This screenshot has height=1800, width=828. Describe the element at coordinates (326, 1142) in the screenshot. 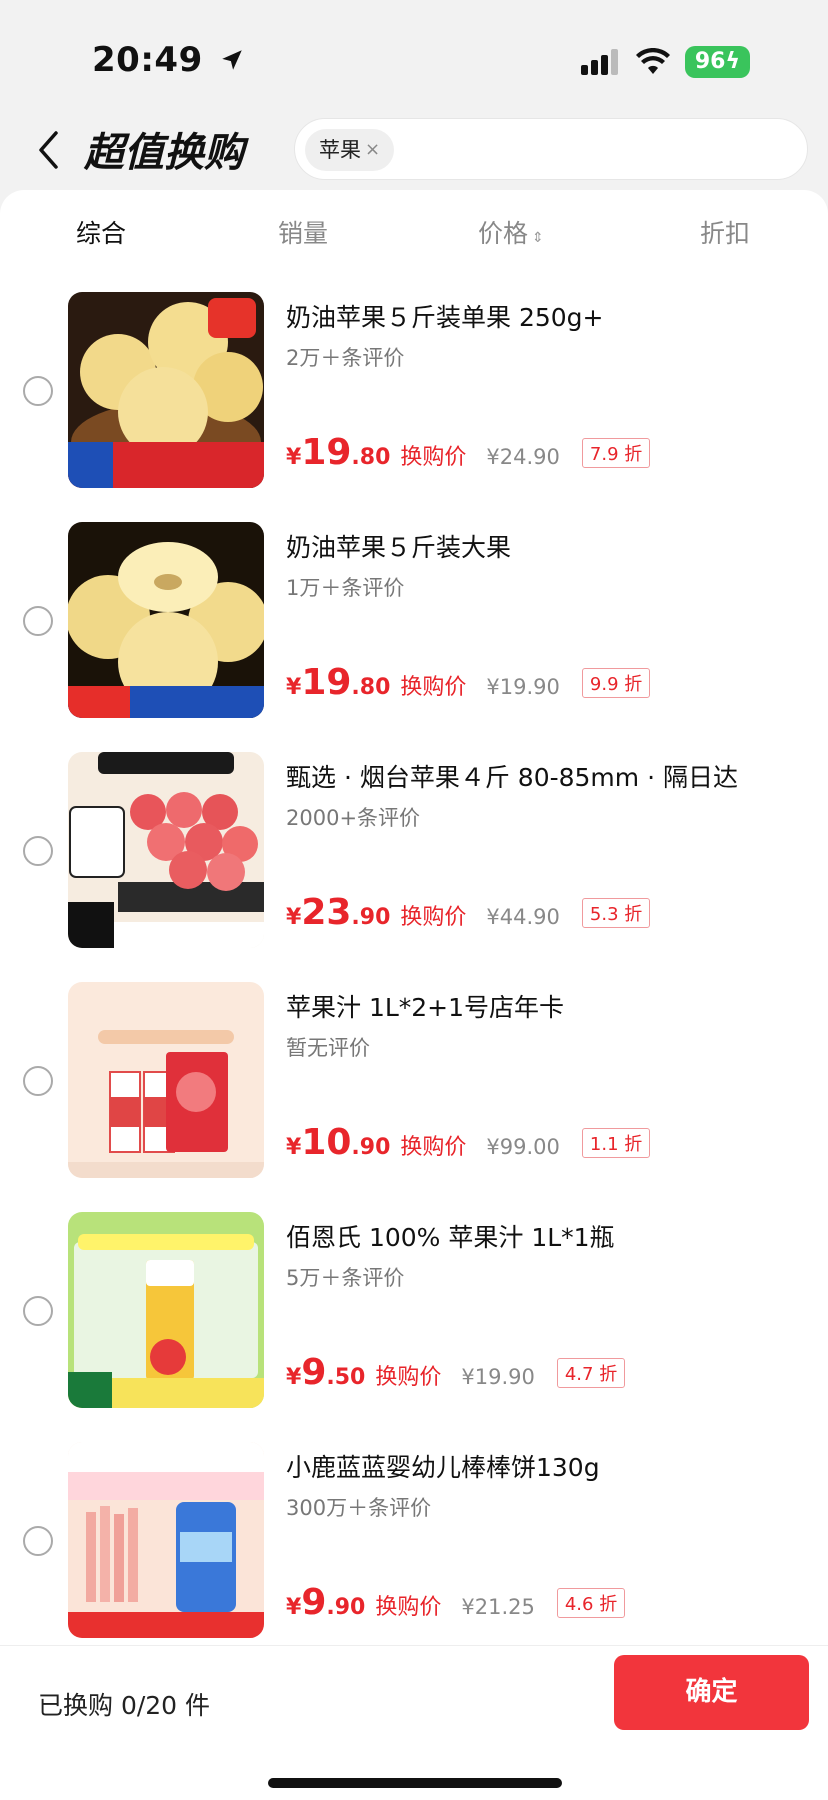

I see `price-integer: 10` at that location.